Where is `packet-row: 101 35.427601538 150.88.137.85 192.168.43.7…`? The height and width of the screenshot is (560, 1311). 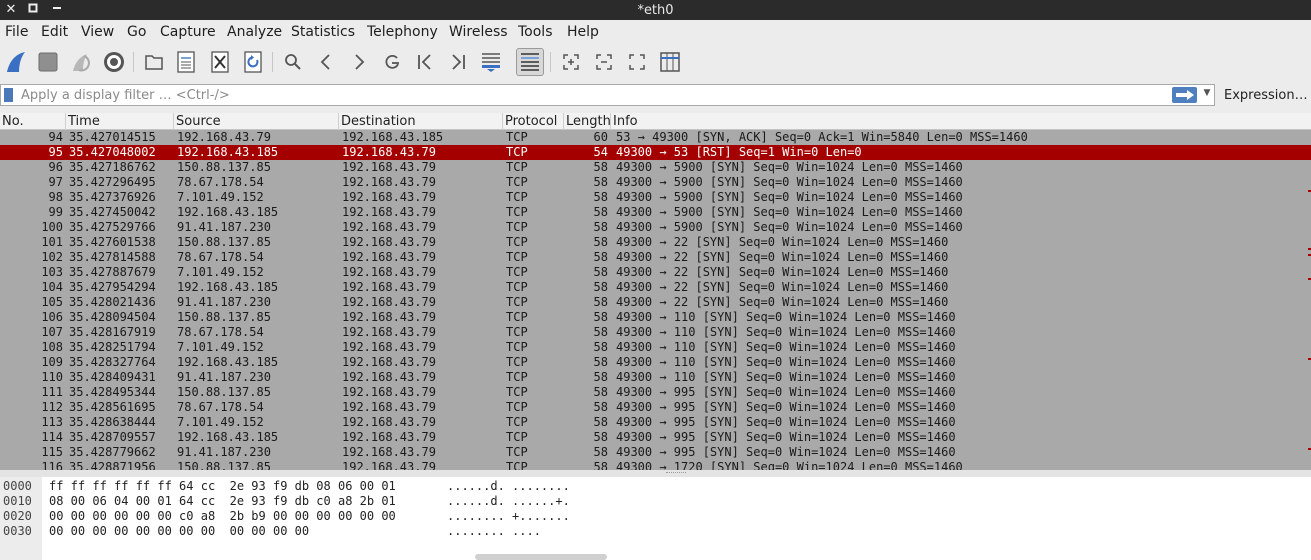 packet-row: 101 35.427601538 150.88.137.85 192.168.43.7… is located at coordinates (655, 242).